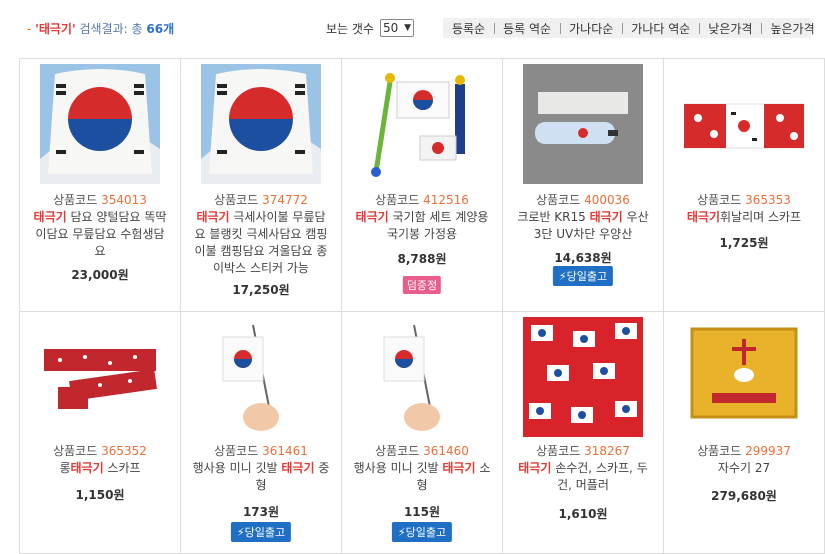 This screenshot has height=554, width=825. Describe the element at coordinates (744, 199) in the screenshot. I see `product-code: 상품코드 365353` at that location.